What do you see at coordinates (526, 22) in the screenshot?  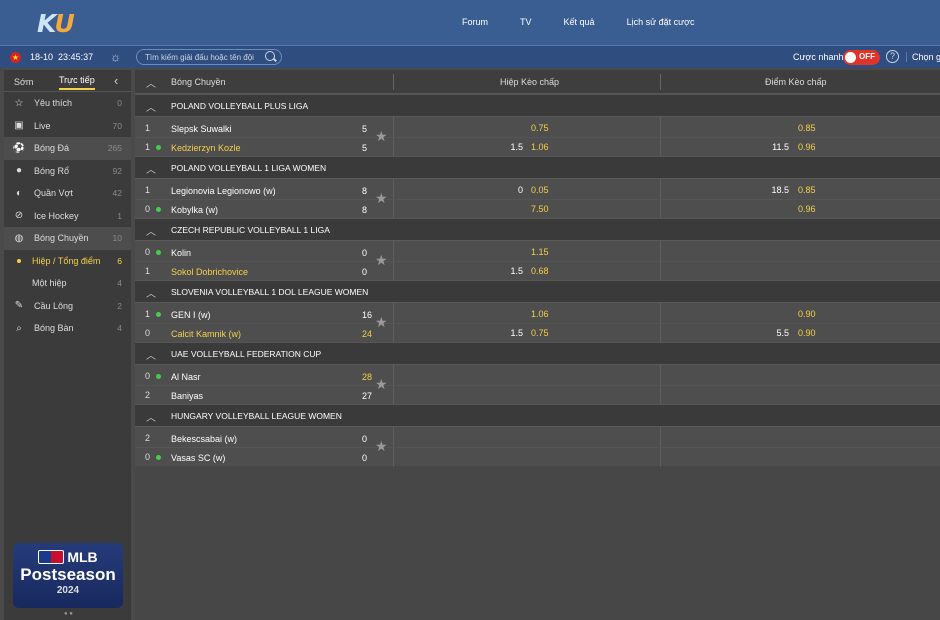 I see `nav-tv: TV` at bounding box center [526, 22].